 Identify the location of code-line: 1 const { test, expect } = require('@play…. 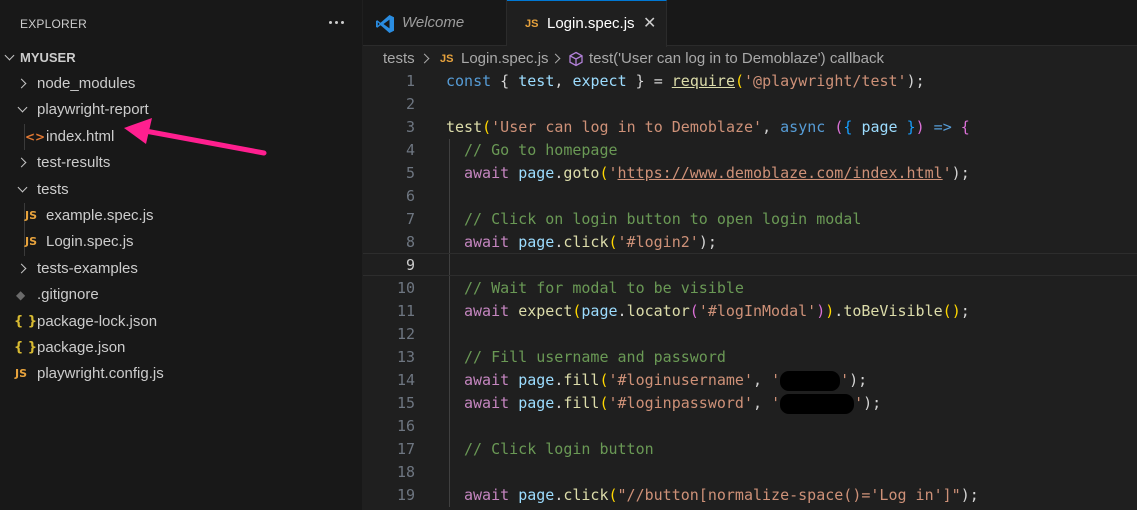
(750, 81).